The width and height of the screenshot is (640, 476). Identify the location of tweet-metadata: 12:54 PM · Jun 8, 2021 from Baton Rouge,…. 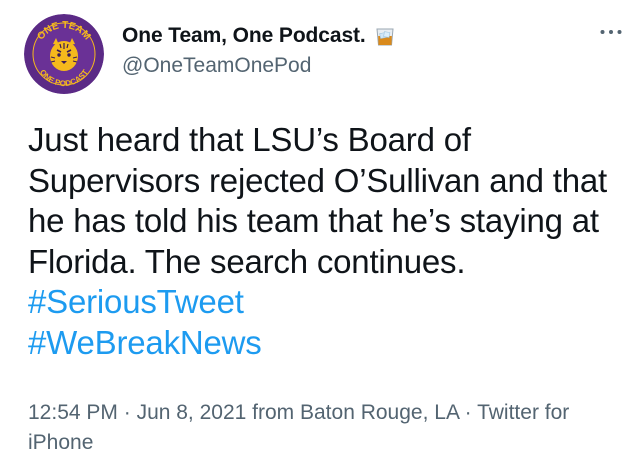
(323, 428).